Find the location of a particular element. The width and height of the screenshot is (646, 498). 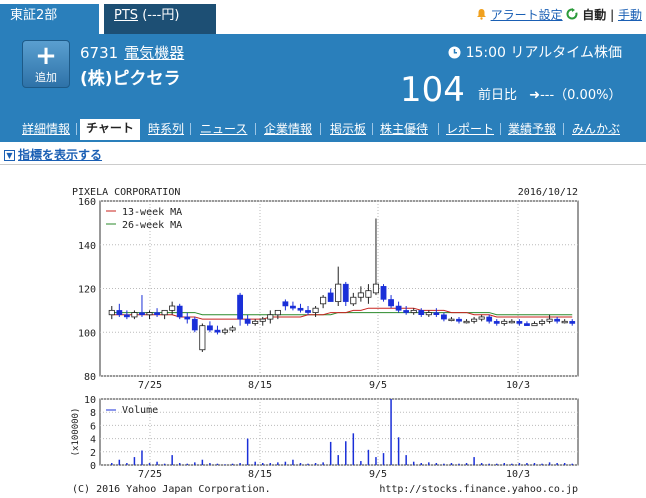

price-time-value: 15:00 is located at coordinates (485, 53).